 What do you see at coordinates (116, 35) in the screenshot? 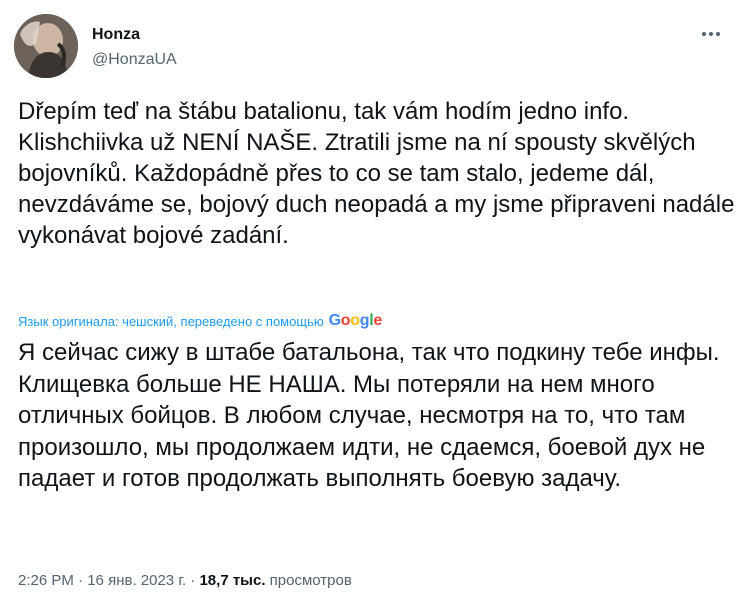
I see `author-name: Honza` at bounding box center [116, 35].